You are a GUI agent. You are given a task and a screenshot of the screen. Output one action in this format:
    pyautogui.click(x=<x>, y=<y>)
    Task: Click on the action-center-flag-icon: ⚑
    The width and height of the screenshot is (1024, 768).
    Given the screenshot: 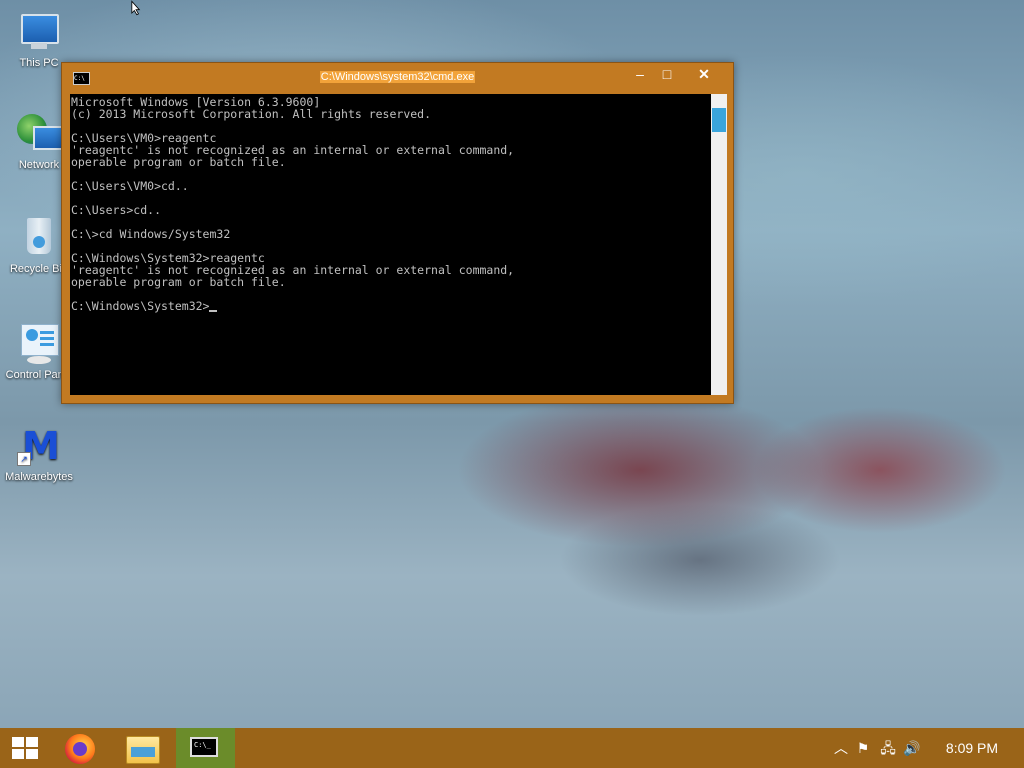 What is the action you would take?
    pyautogui.click(x=863, y=748)
    